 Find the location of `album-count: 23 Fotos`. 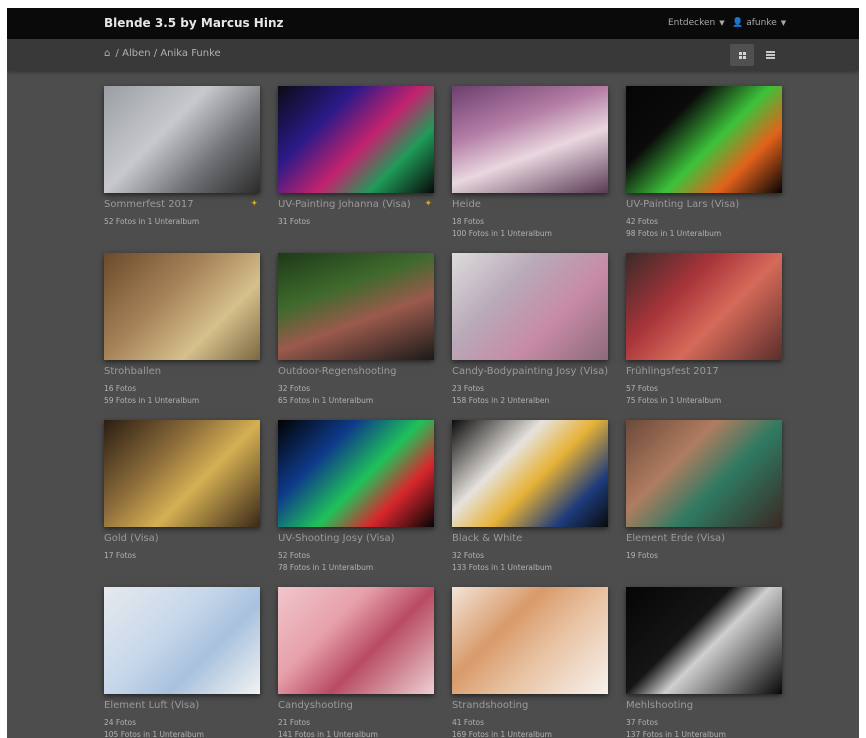

album-count: 23 Fotos is located at coordinates (468, 388).